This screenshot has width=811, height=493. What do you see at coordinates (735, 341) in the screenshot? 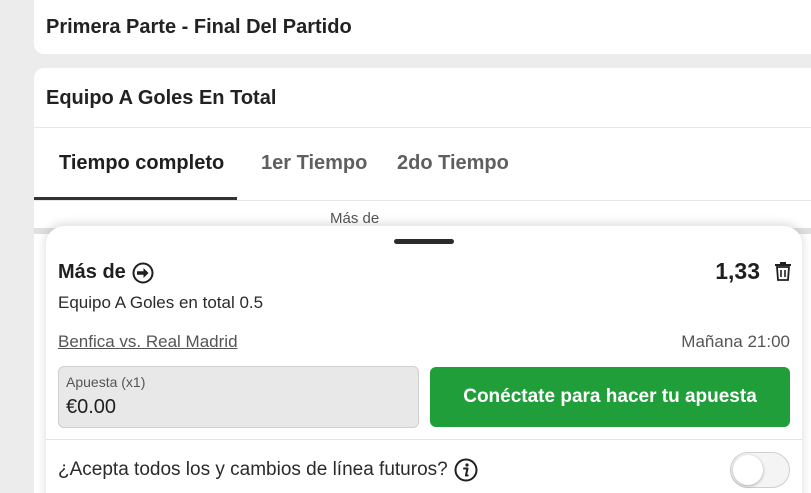
I see `event-time: Mañana 21:00` at bounding box center [735, 341].